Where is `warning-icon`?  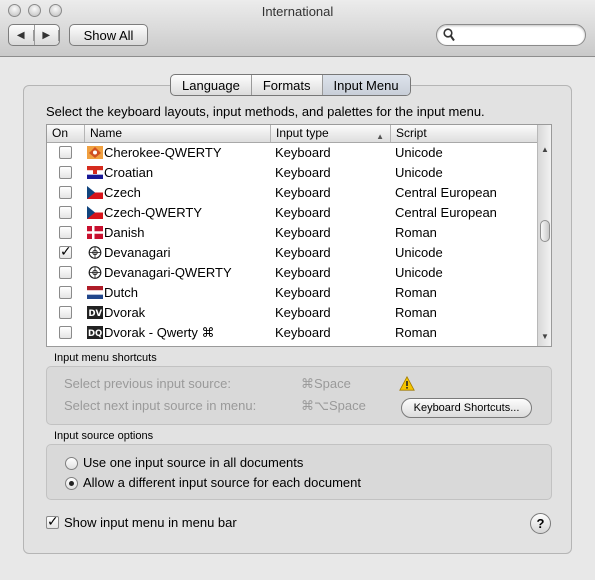
warning-icon is located at coordinates (407, 383).